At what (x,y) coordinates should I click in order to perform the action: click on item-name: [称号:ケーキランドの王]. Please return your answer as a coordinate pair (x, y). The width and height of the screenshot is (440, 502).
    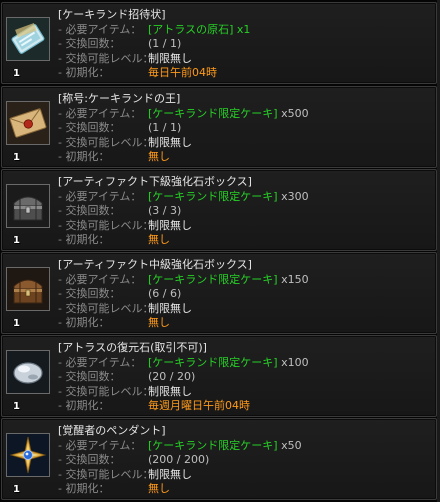
    Looking at the image, I should click on (119, 98).